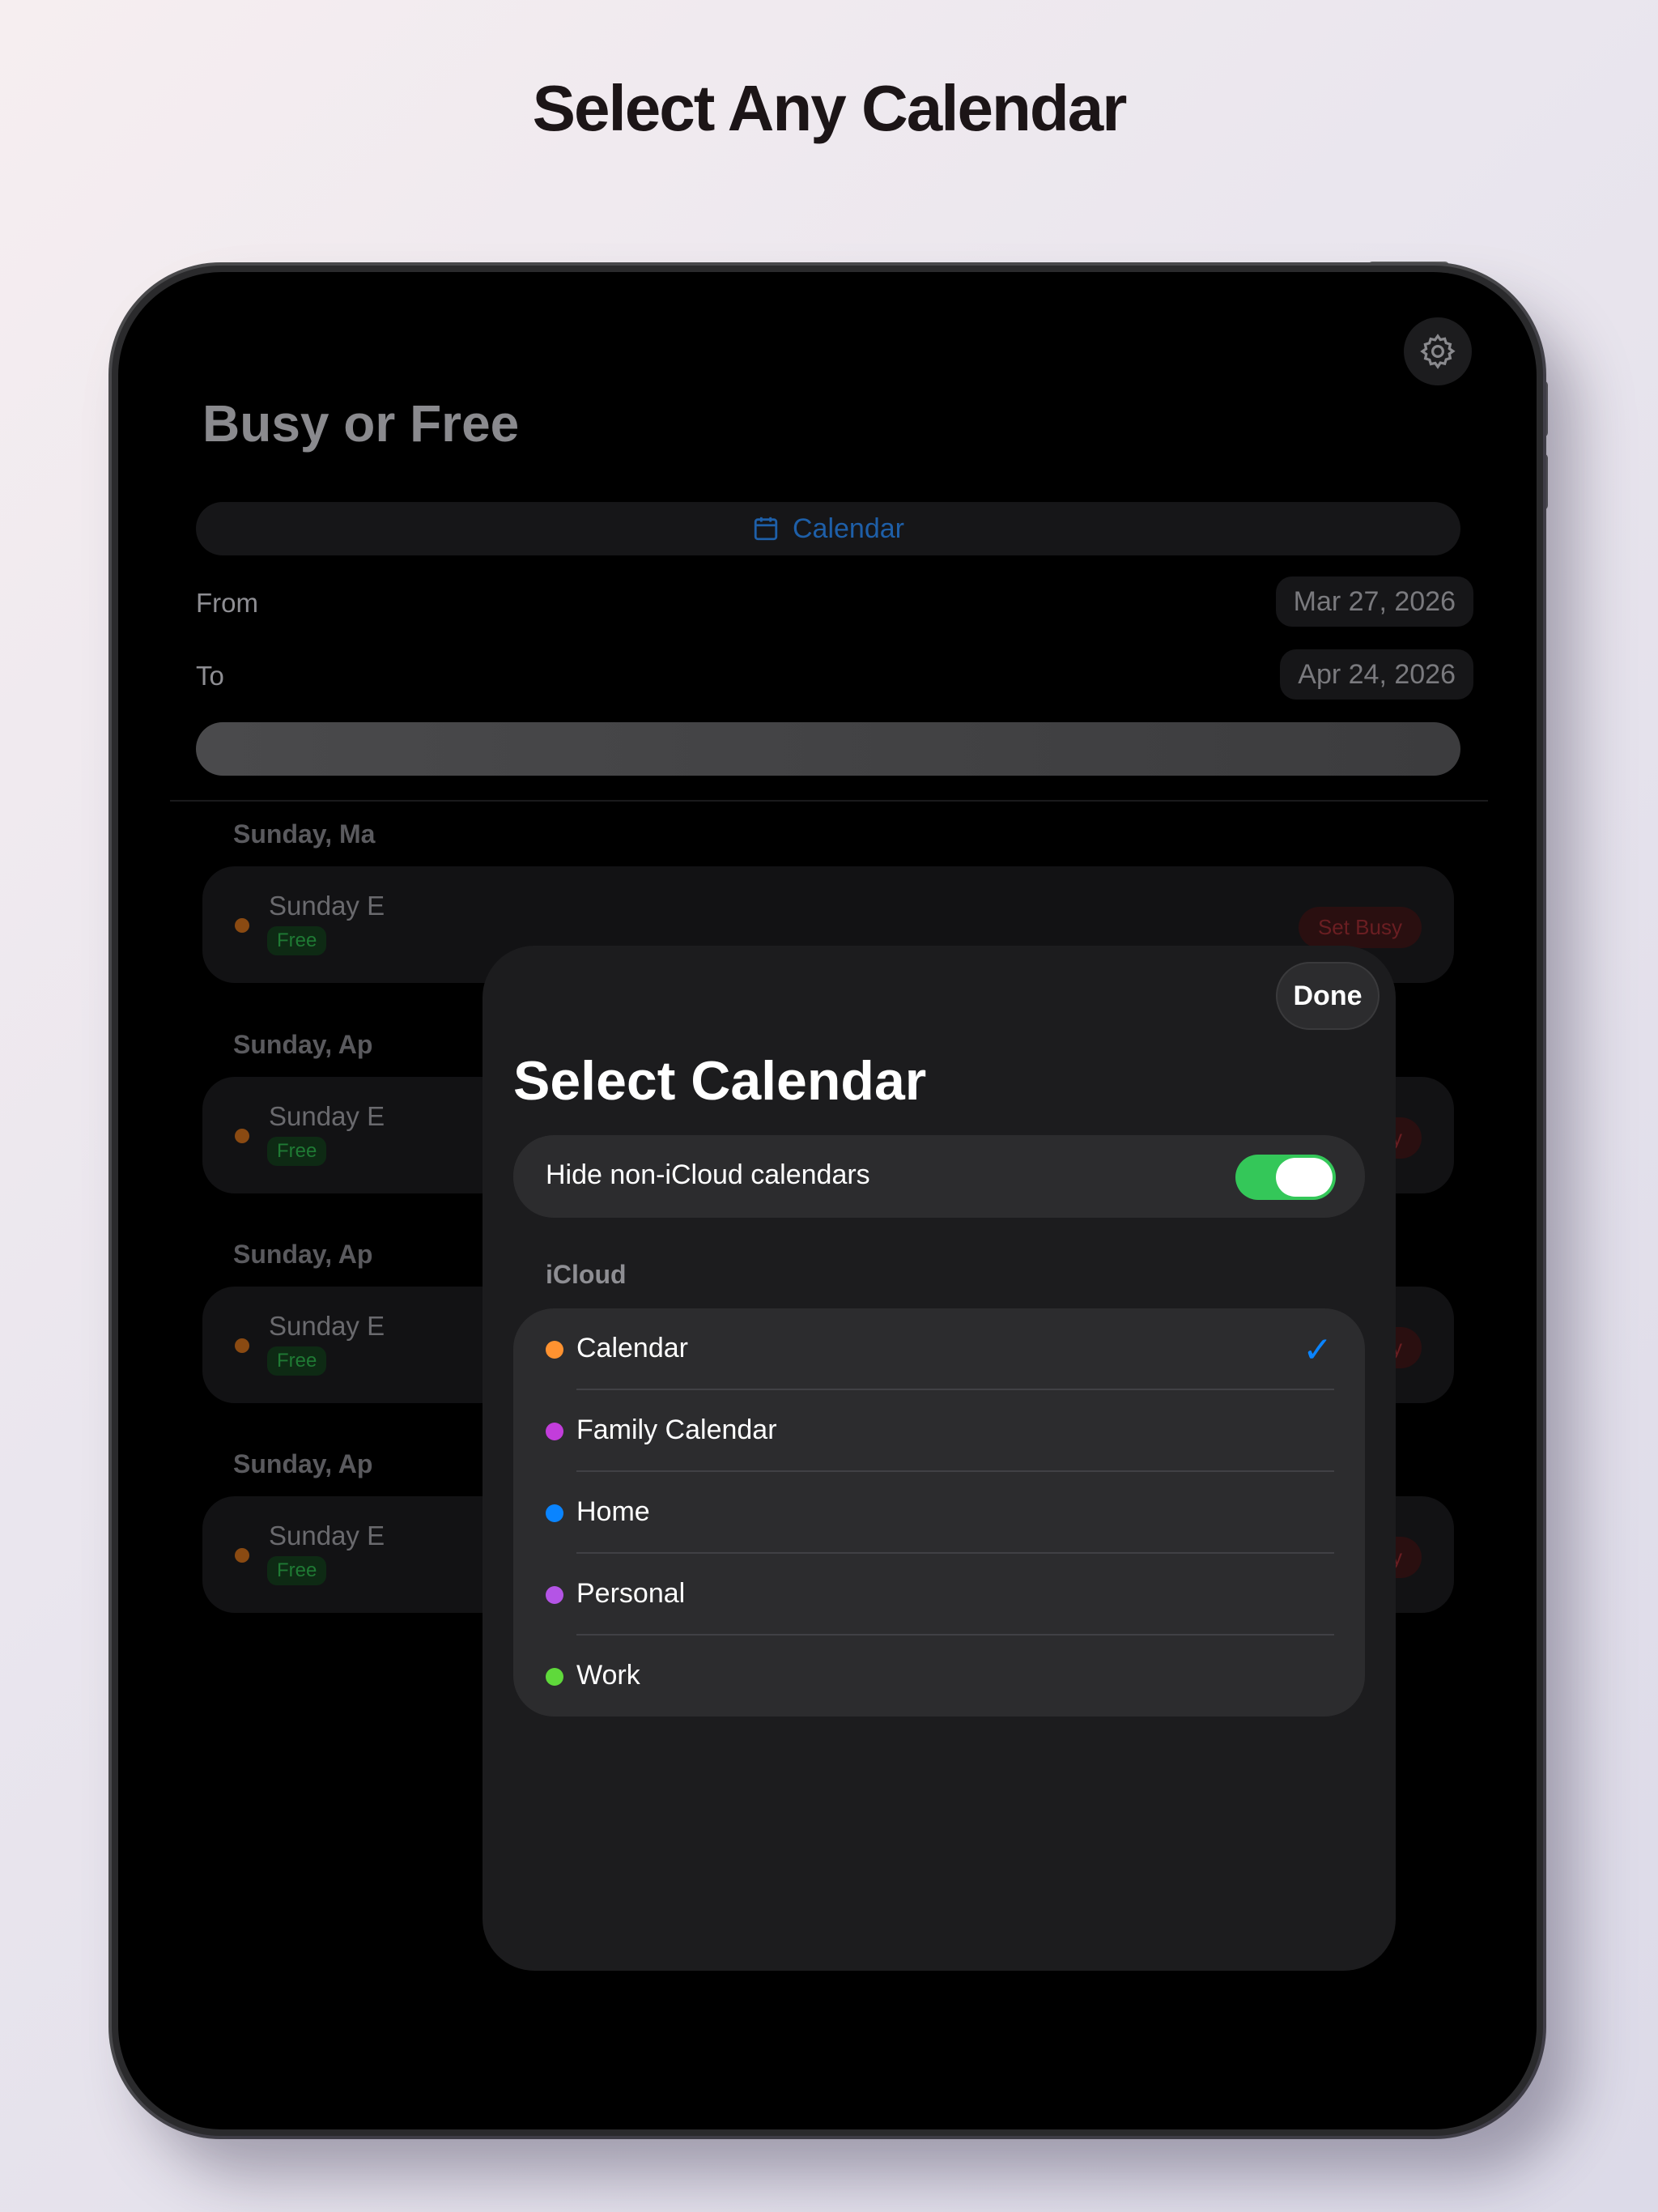 This screenshot has width=1658, height=2212. I want to click on divider, so click(829, 801).